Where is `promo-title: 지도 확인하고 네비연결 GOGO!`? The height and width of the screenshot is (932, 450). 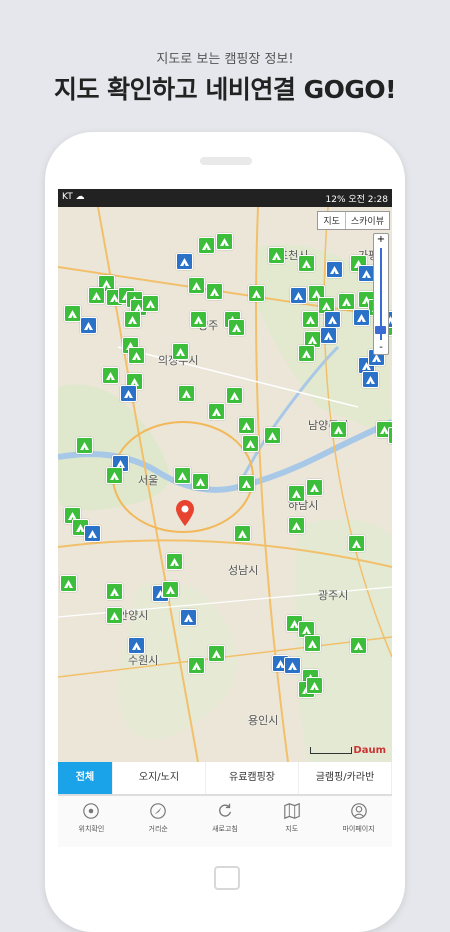 promo-title: 지도 확인하고 네비연결 GOGO! is located at coordinates (225, 89).